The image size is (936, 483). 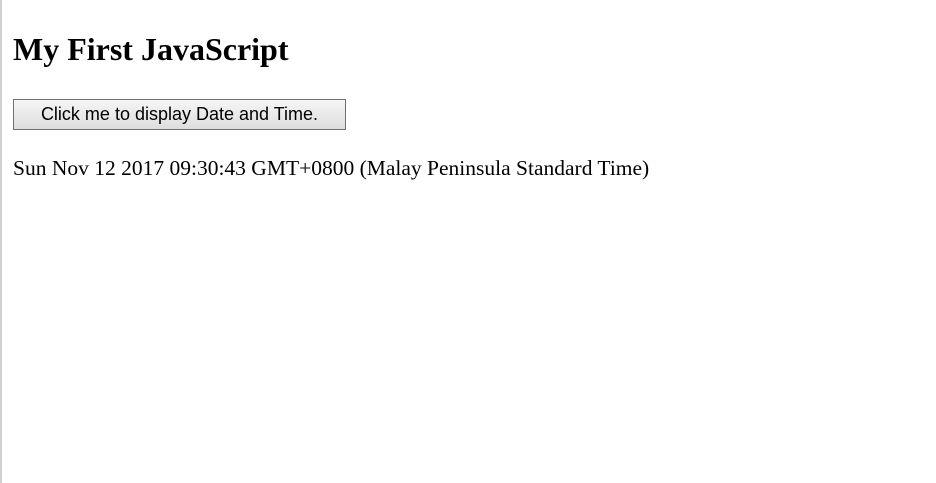 What do you see at coordinates (151, 49) in the screenshot?
I see `page-title: My First JavaScript` at bounding box center [151, 49].